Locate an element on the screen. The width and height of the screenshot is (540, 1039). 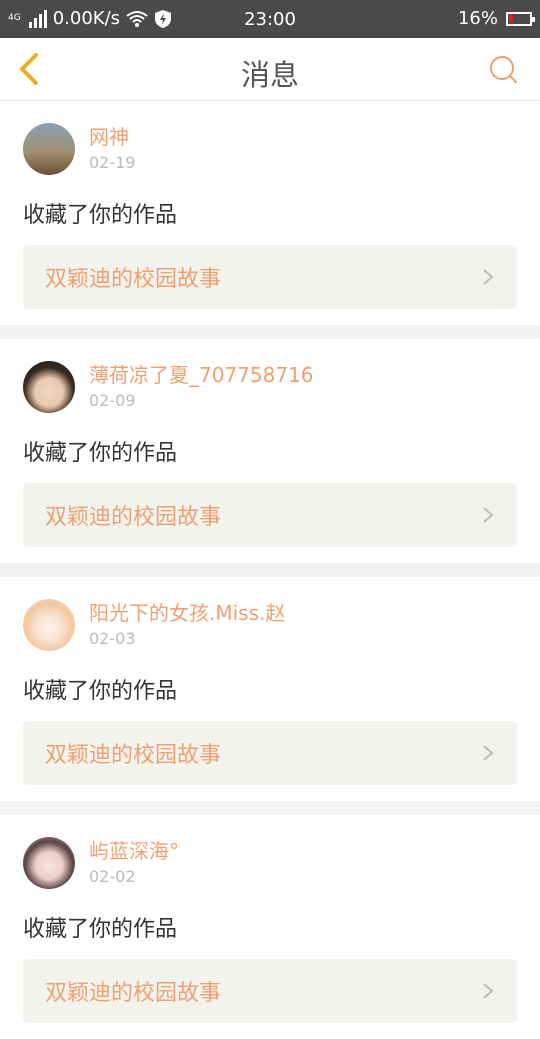
status-right: 16% is located at coordinates (496, 18).